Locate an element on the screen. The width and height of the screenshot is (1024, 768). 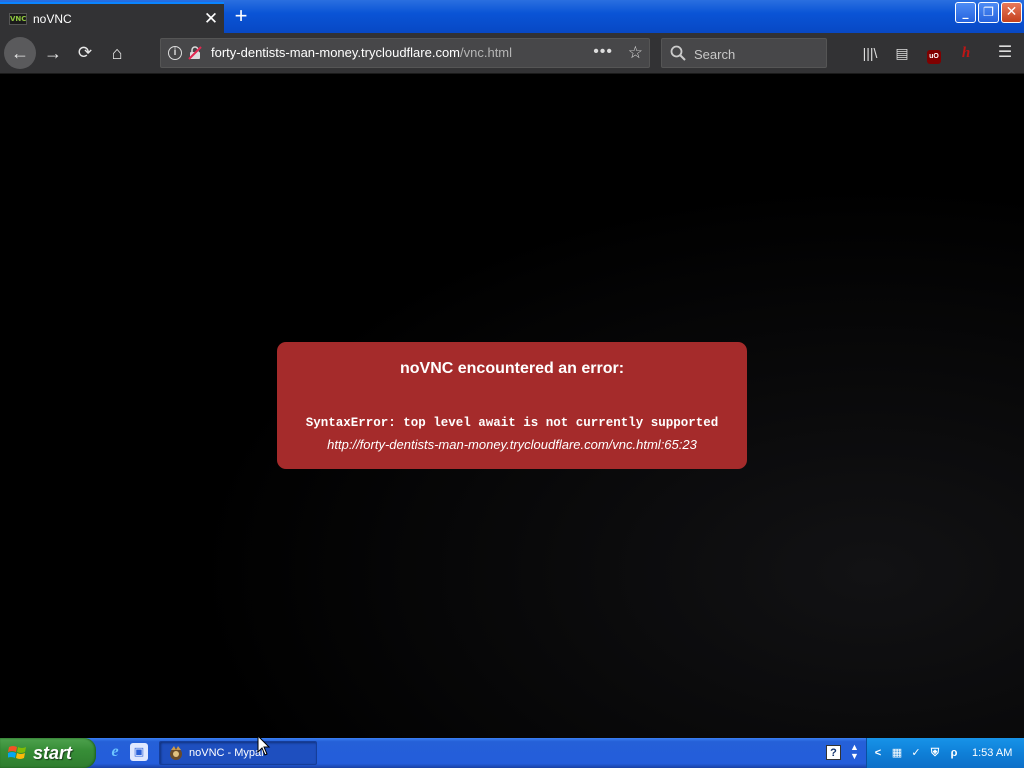
search-bar is located at coordinates (744, 53).